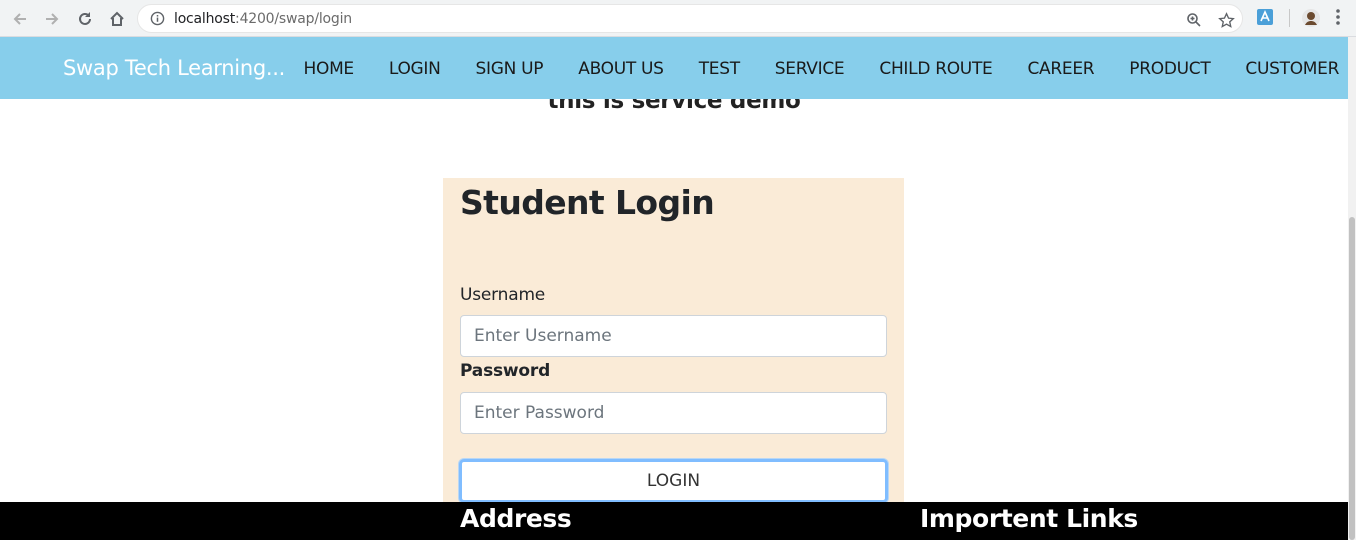  What do you see at coordinates (1170, 69) in the screenshot?
I see `nav-product: PRODUCT` at bounding box center [1170, 69].